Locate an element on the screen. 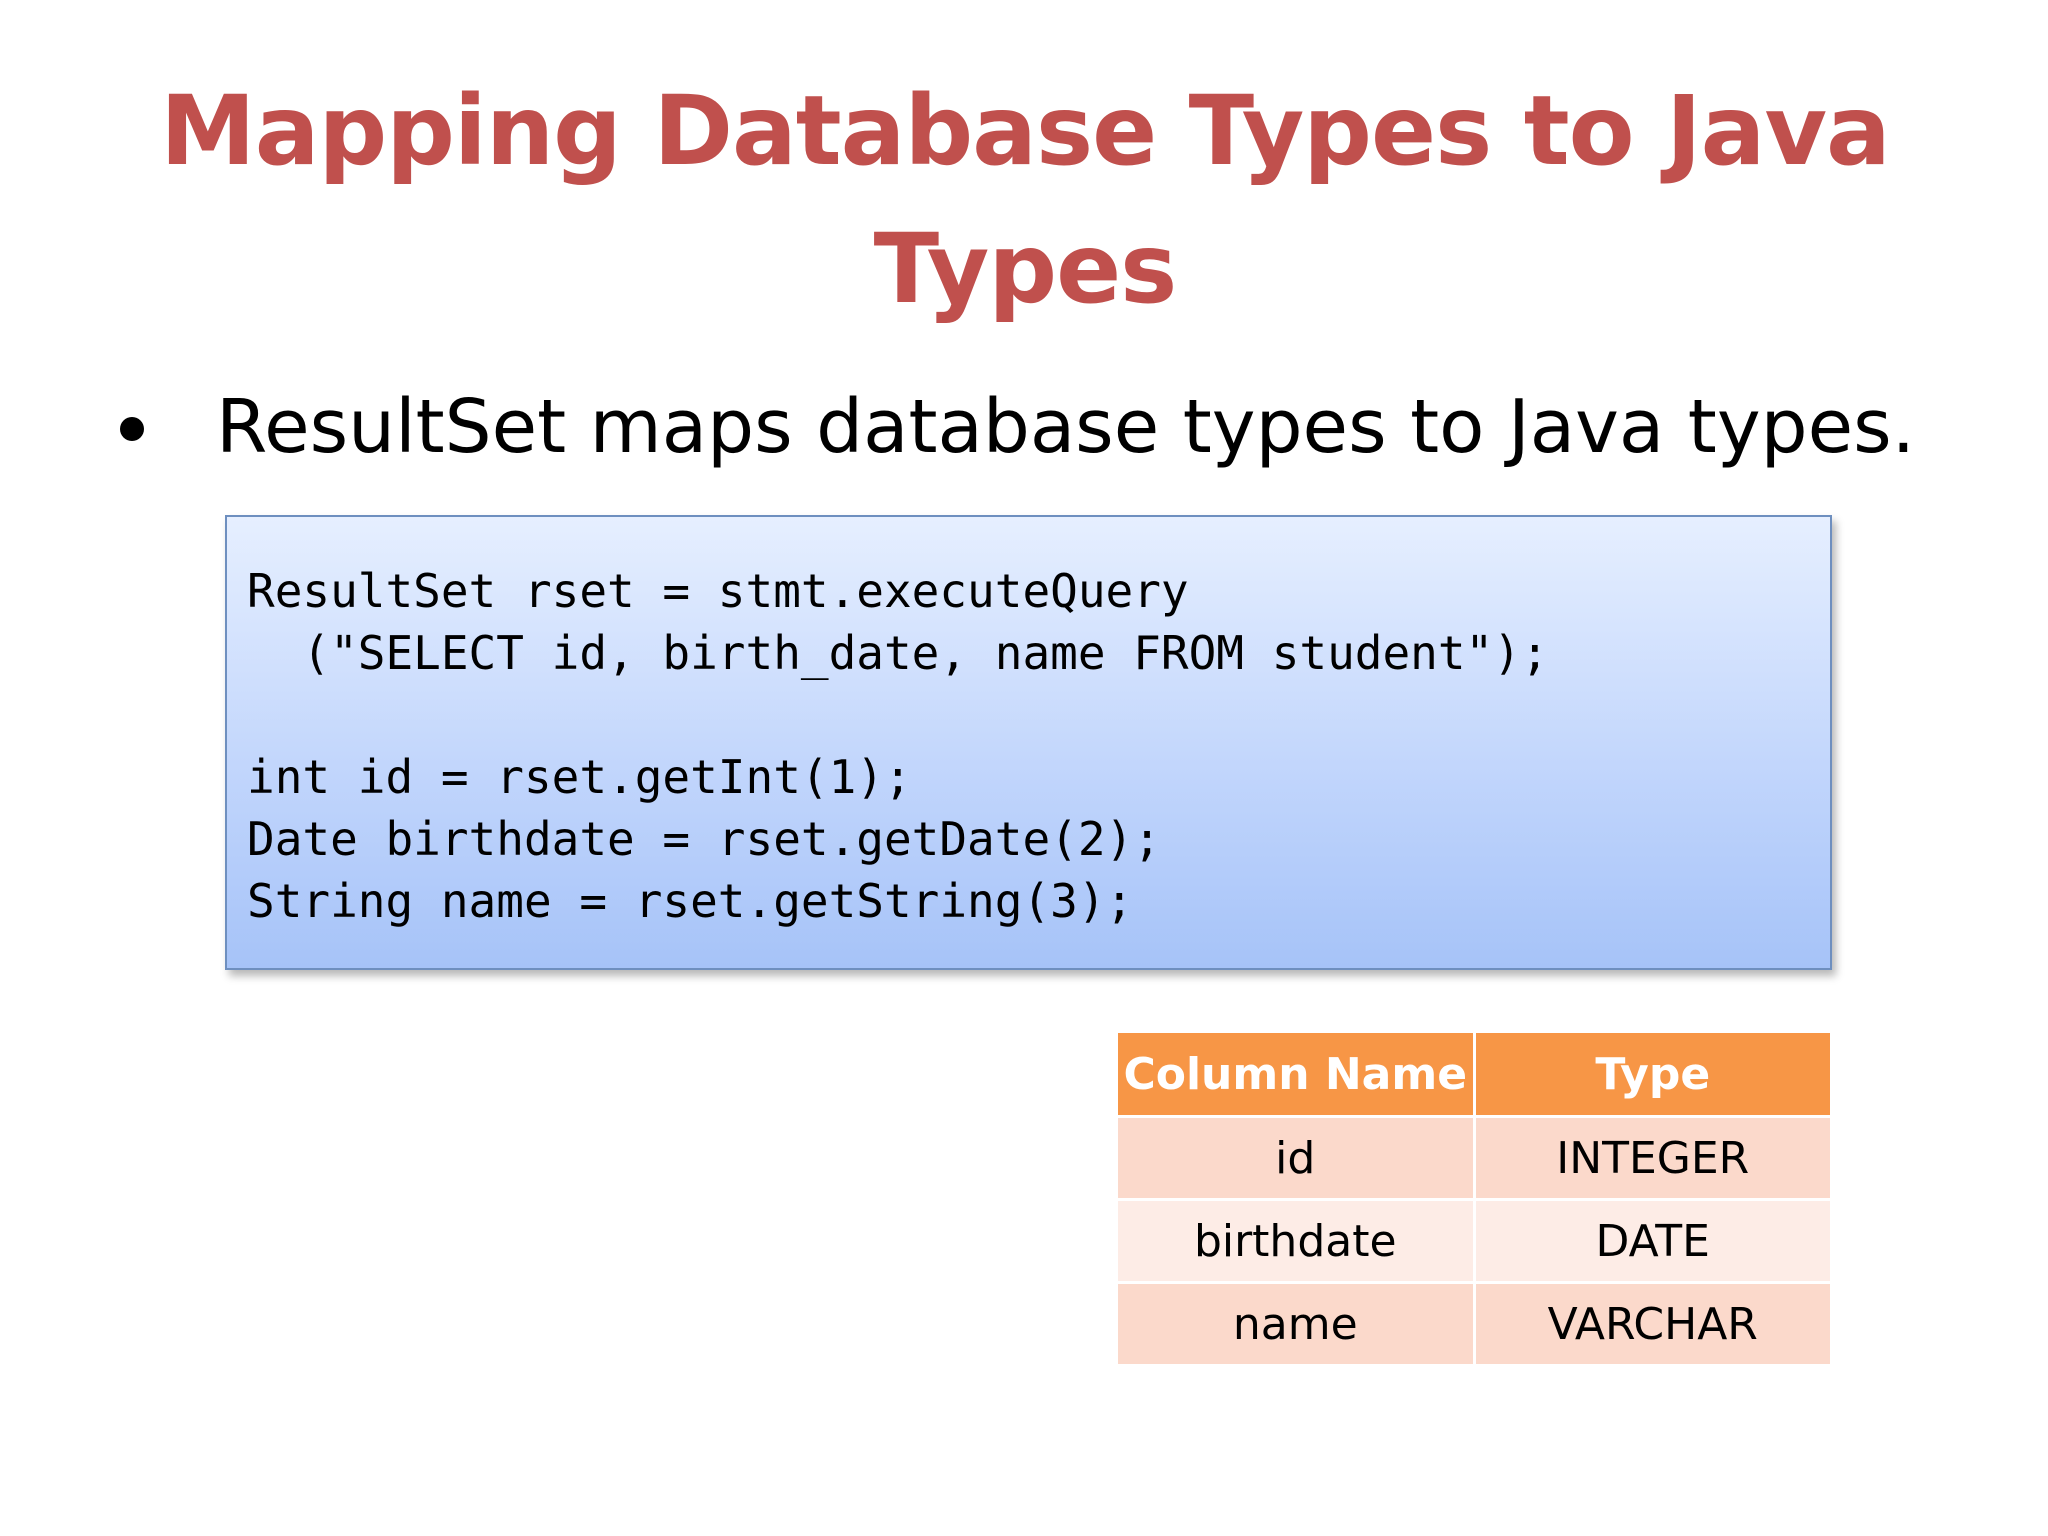  table-cell-type: VARCHAR is located at coordinates (1652, 1324).